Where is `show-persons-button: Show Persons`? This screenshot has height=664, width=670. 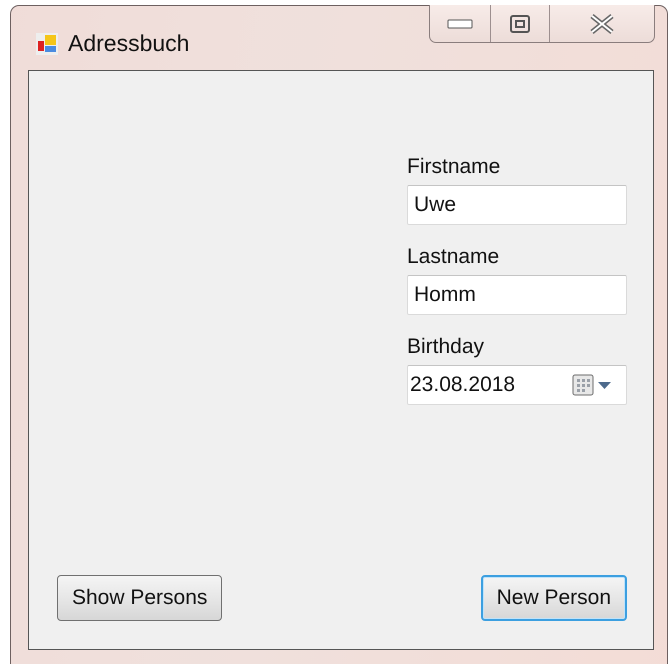 show-persons-button: Show Persons is located at coordinates (139, 598).